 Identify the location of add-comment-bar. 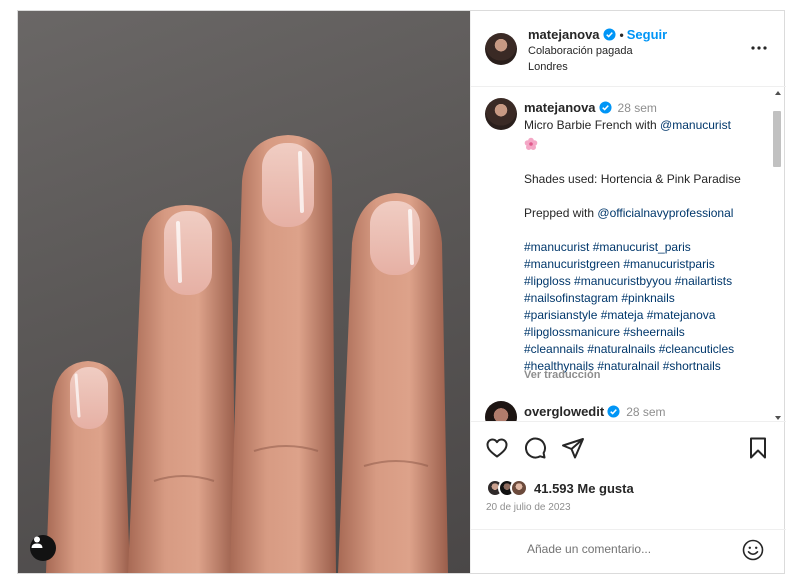
(628, 550).